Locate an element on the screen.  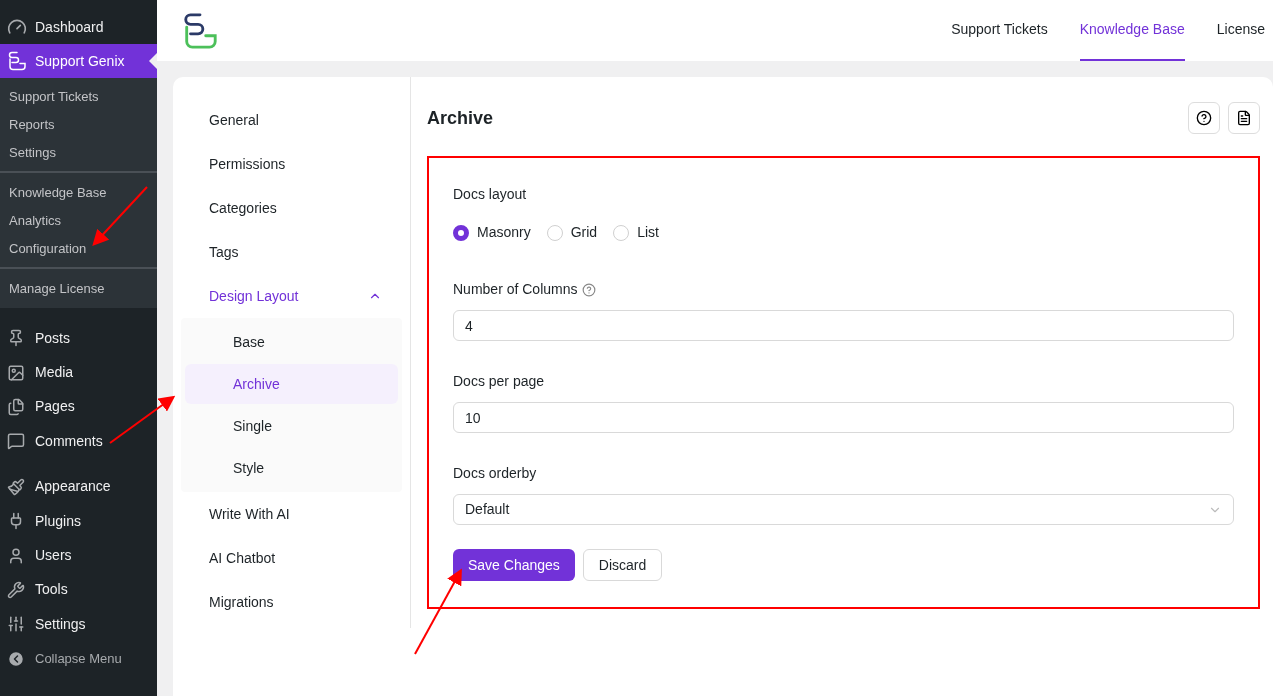
submenu-item: Support Tickets is located at coordinates (78, 97).